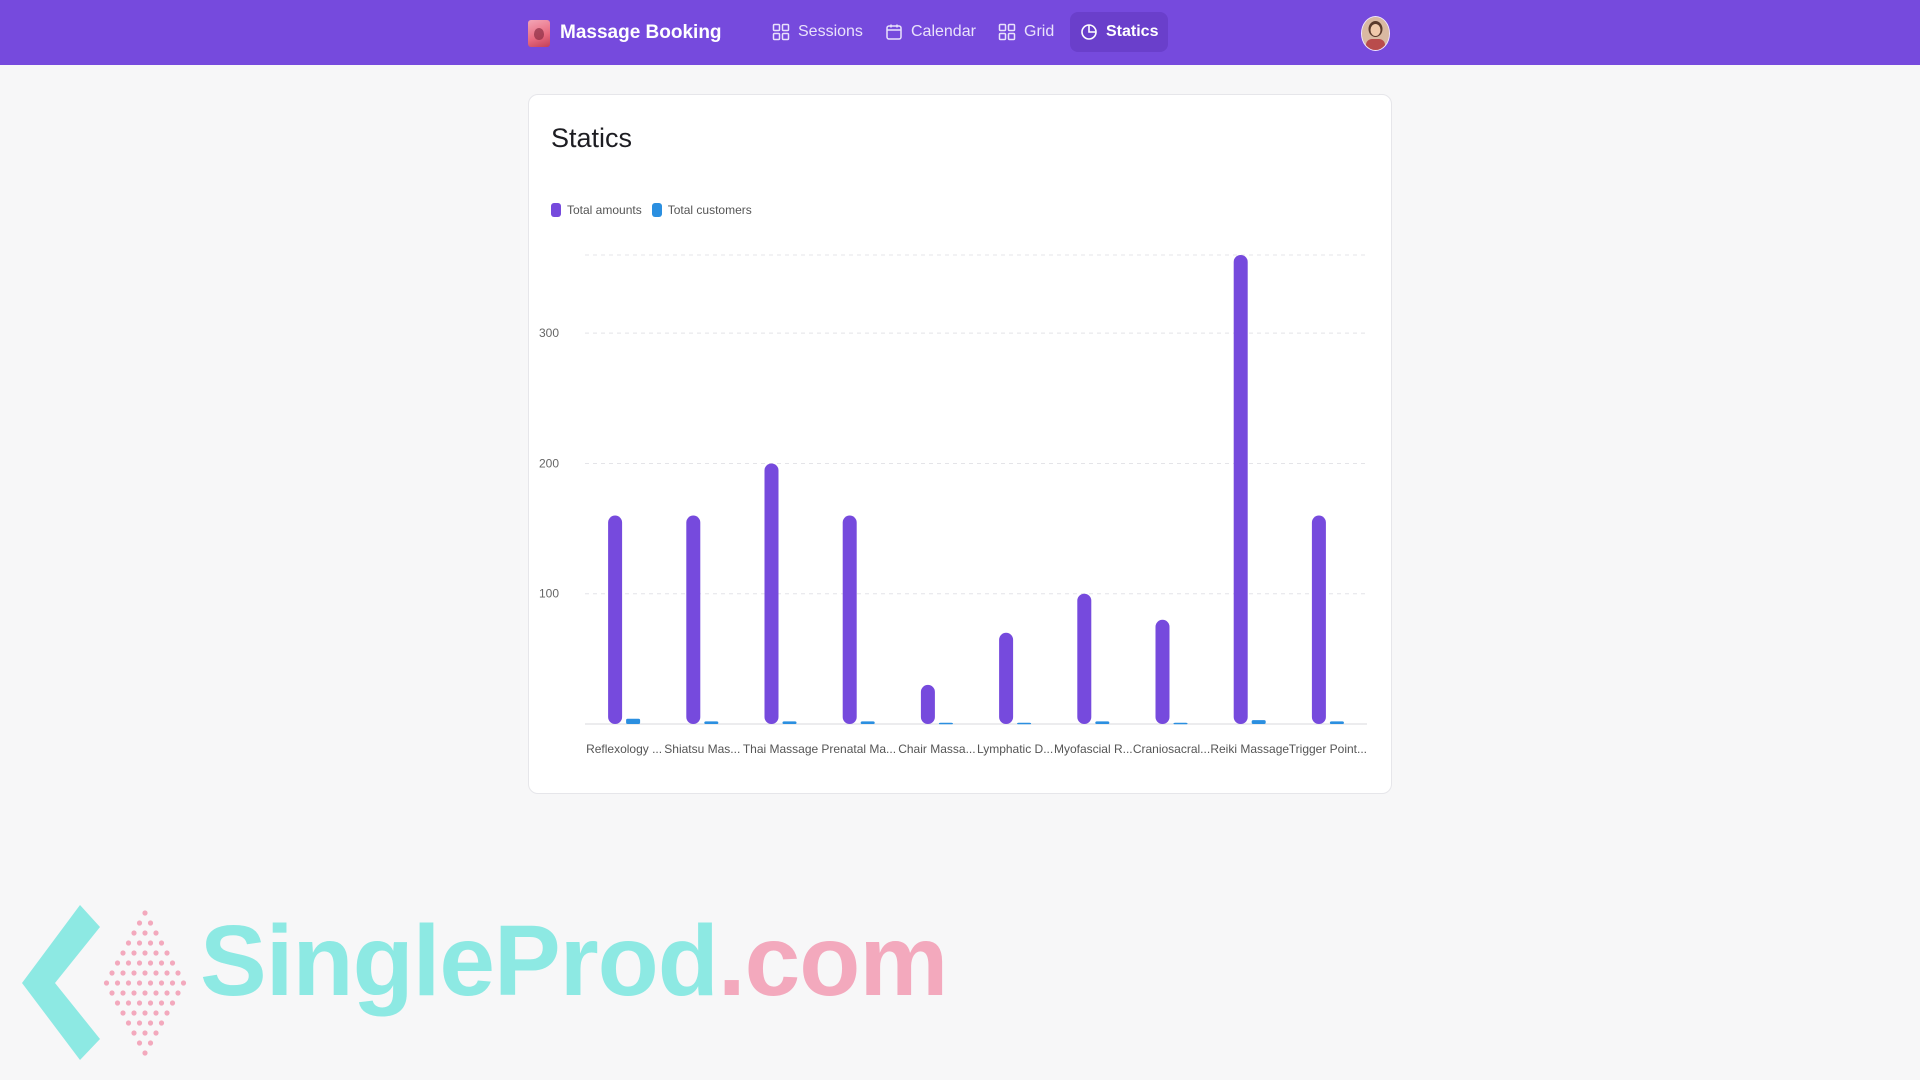 This screenshot has width=1920, height=1080. I want to click on app-title: Massage Booking, so click(641, 32).